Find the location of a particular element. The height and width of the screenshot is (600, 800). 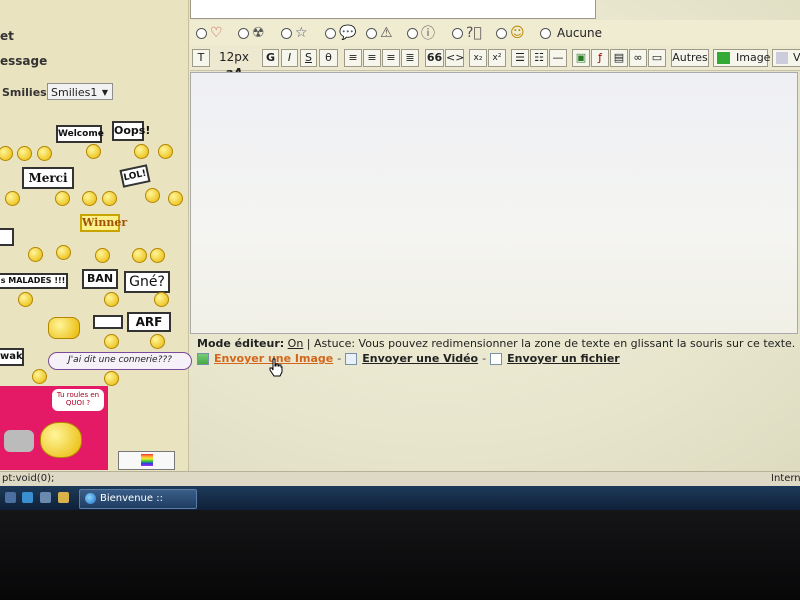

video-button: Vi is located at coordinates (786, 58).